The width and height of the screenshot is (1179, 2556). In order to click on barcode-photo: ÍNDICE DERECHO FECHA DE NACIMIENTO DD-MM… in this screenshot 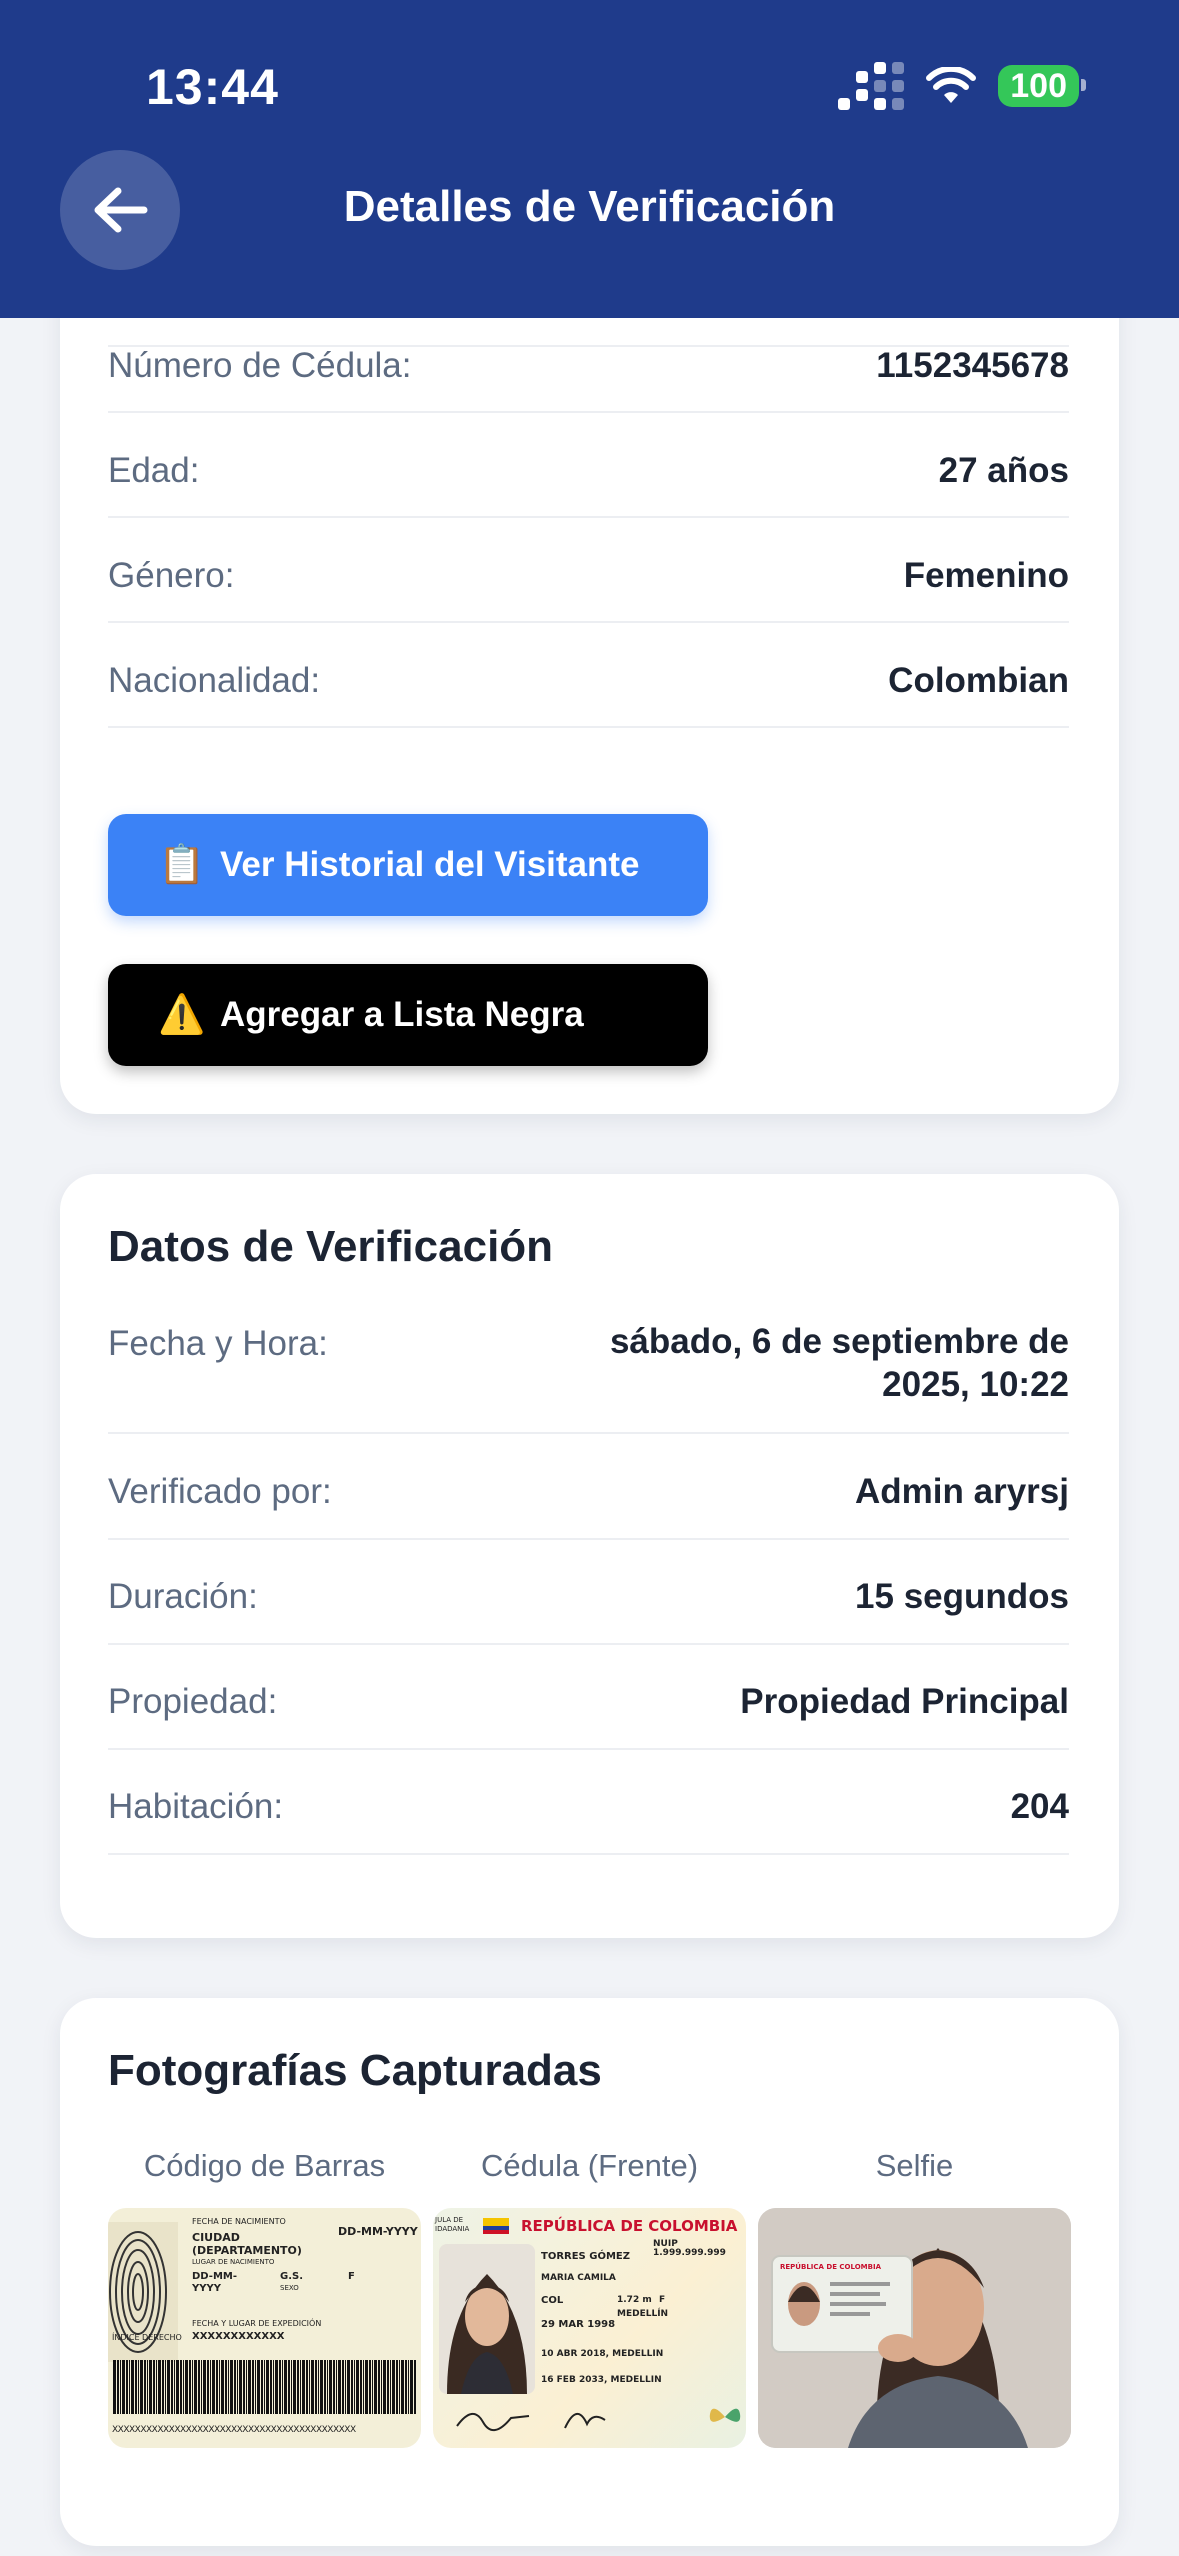, I will do `click(264, 2328)`.